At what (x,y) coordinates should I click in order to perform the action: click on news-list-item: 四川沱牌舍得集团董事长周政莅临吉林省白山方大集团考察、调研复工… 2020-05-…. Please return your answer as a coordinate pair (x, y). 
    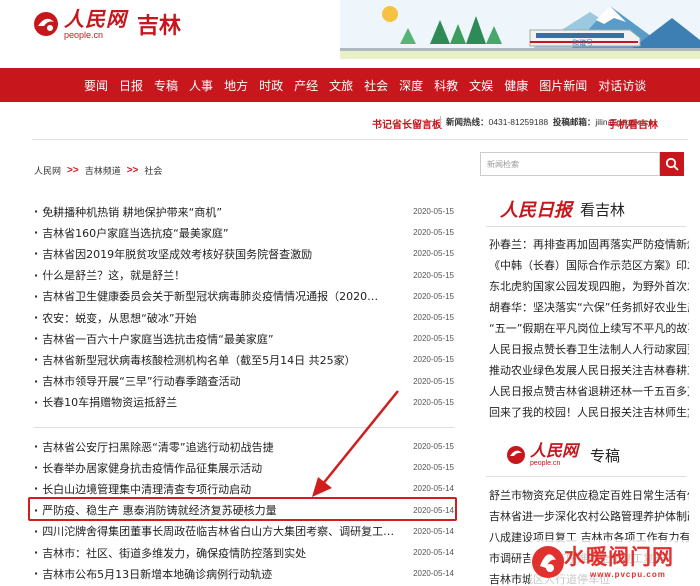
    Looking at the image, I should click on (244, 531).